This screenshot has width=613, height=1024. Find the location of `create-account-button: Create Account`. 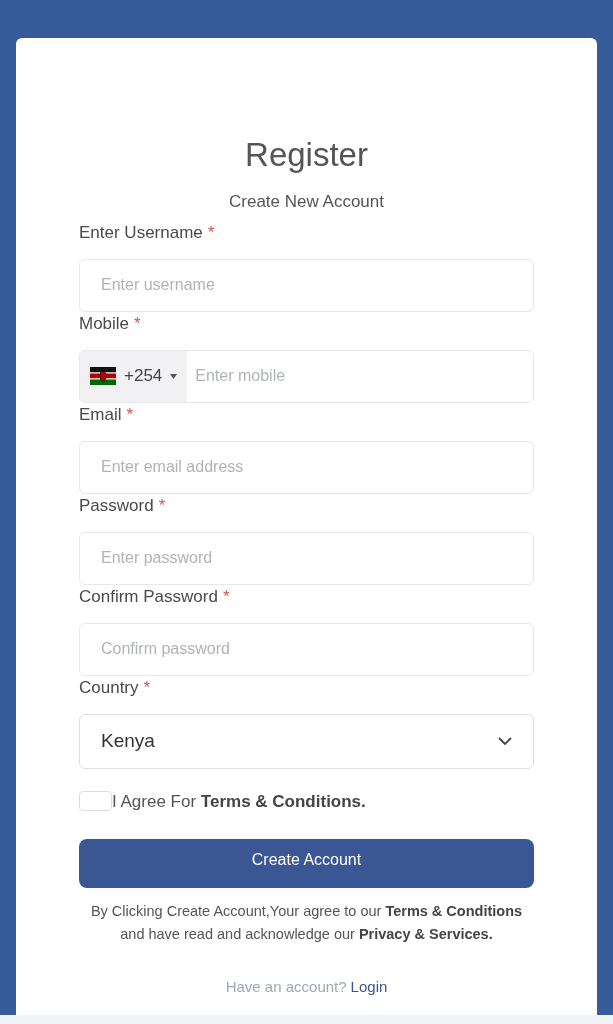

create-account-button: Create Account is located at coordinates (306, 863).